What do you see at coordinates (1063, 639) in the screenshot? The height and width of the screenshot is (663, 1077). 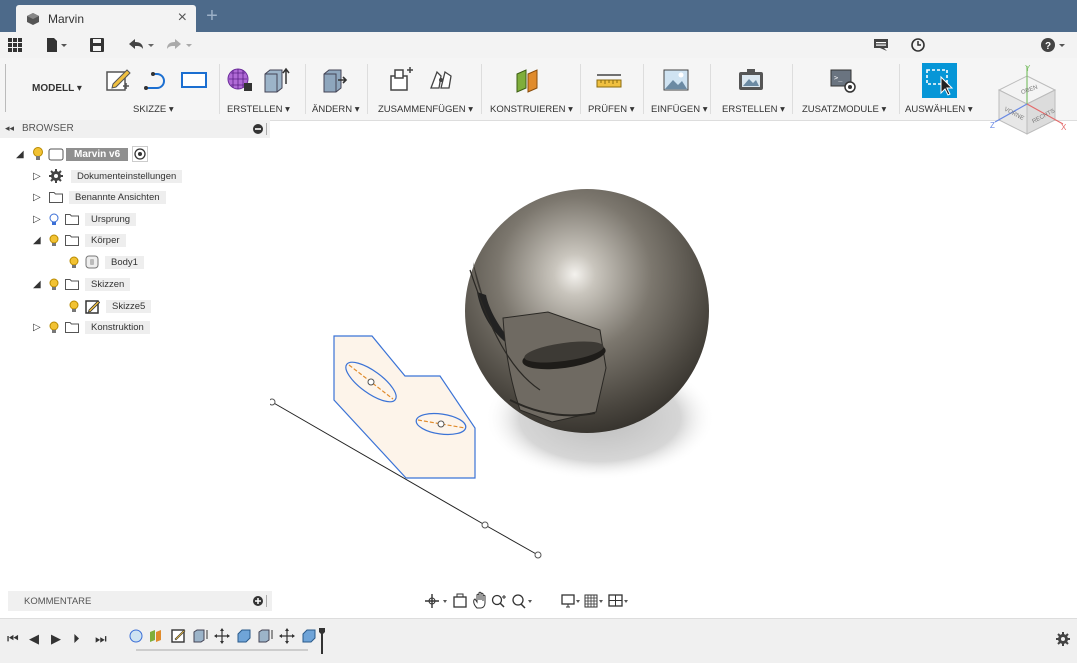 I see `timeline-settings-gear-icon` at bounding box center [1063, 639].